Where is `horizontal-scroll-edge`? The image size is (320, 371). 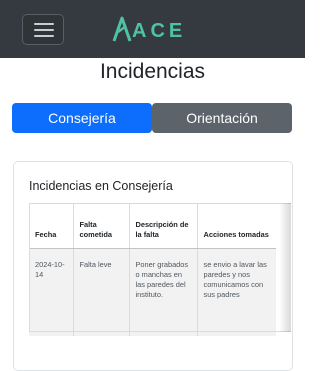 horizontal-scroll-edge is located at coordinates (285, 267).